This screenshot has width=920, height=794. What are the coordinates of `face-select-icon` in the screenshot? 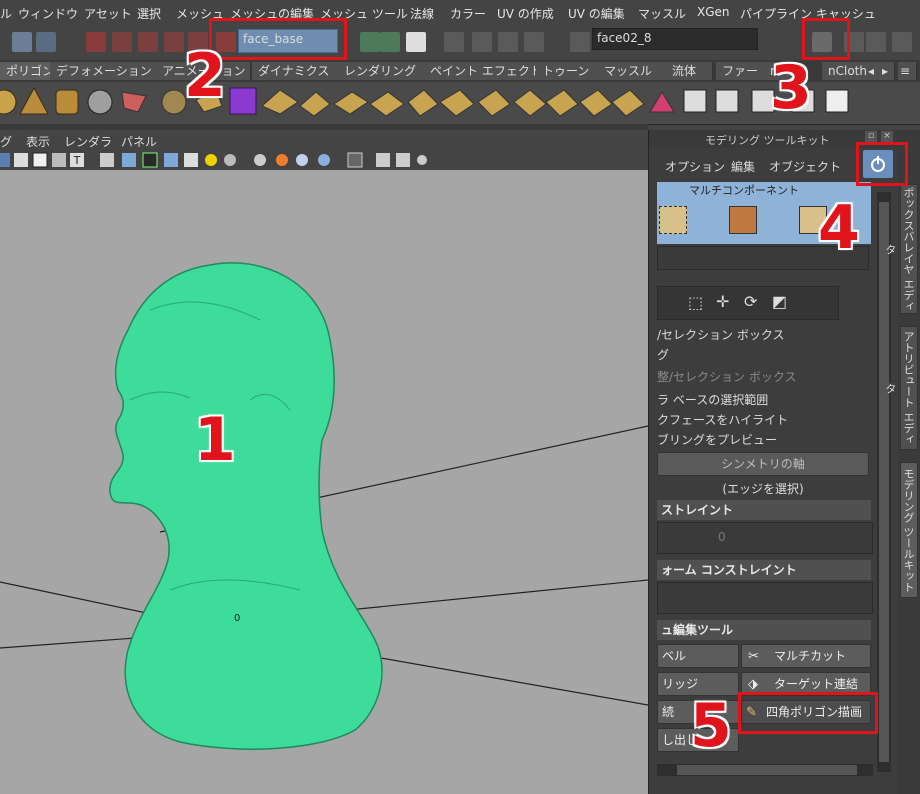 It's located at (743, 220).